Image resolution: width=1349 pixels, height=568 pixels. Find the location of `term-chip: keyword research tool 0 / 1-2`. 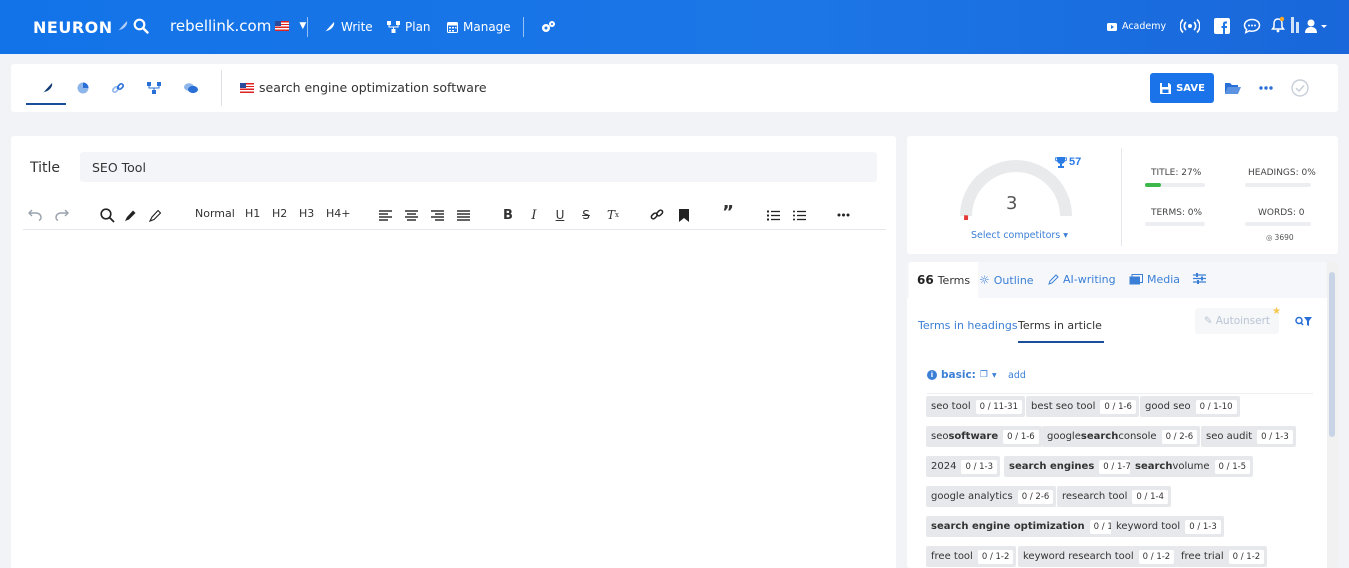

term-chip: keyword research tool 0 / 1-2 is located at coordinates (1098, 556).